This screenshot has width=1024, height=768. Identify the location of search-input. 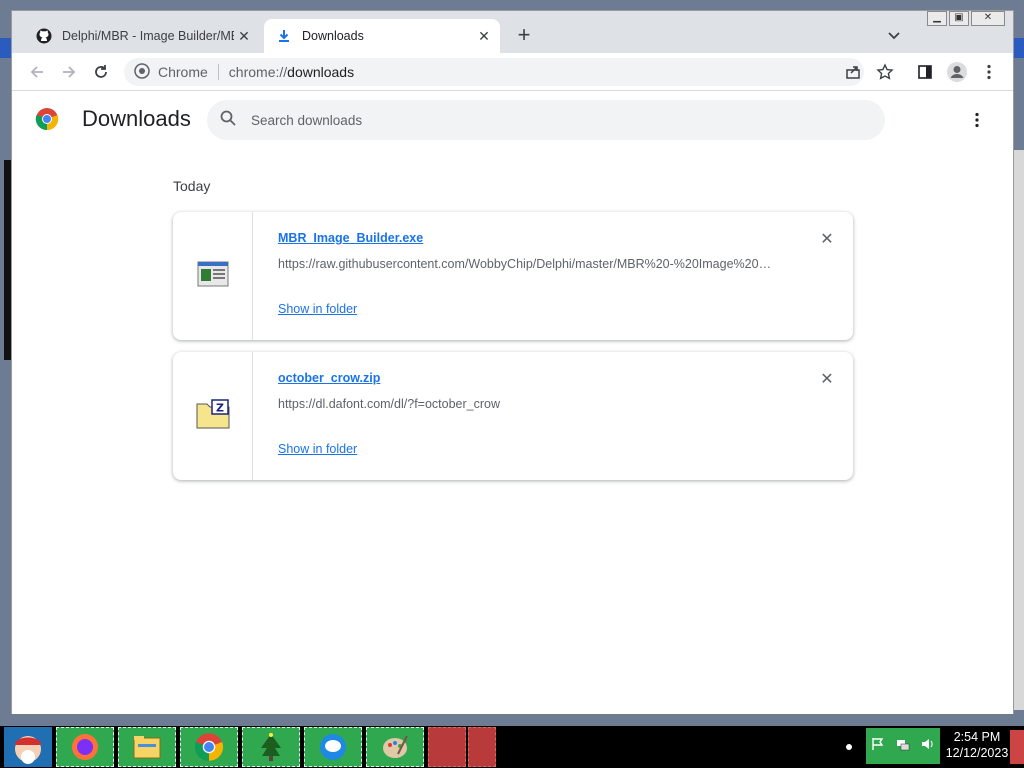
(551, 120).